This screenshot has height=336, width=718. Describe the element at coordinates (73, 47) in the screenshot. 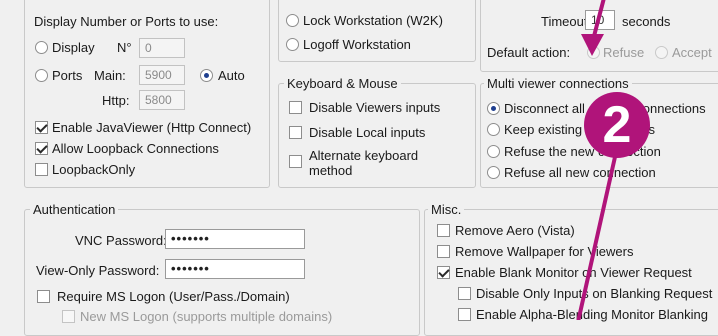

I see `display-label: Display` at that location.